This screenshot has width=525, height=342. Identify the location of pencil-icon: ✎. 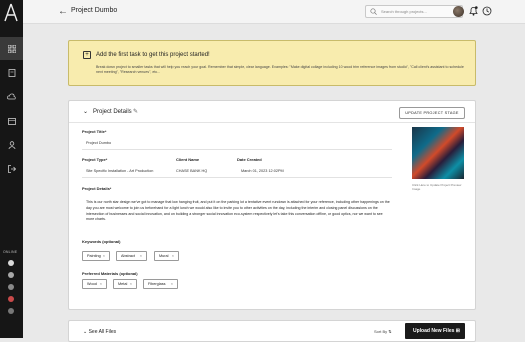
(135, 111).